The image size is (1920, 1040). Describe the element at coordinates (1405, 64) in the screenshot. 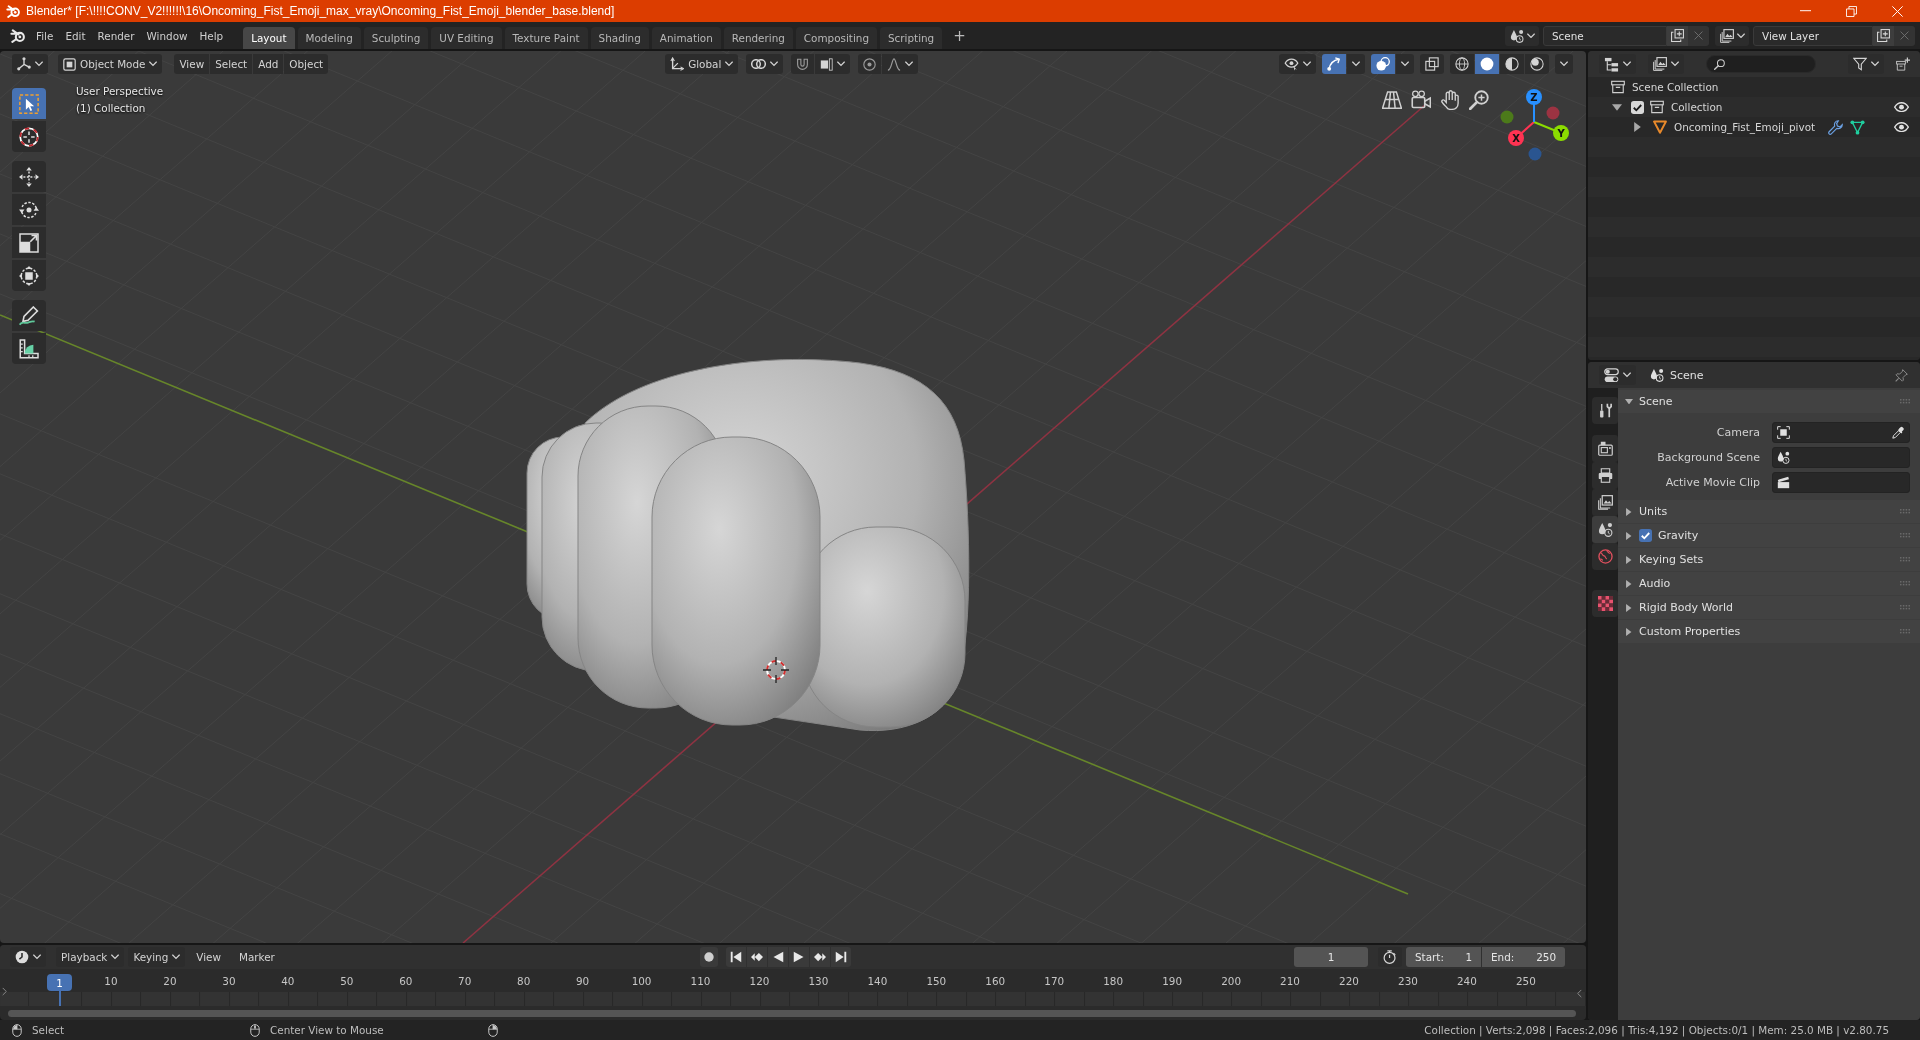

I see `dropdown-button` at that location.